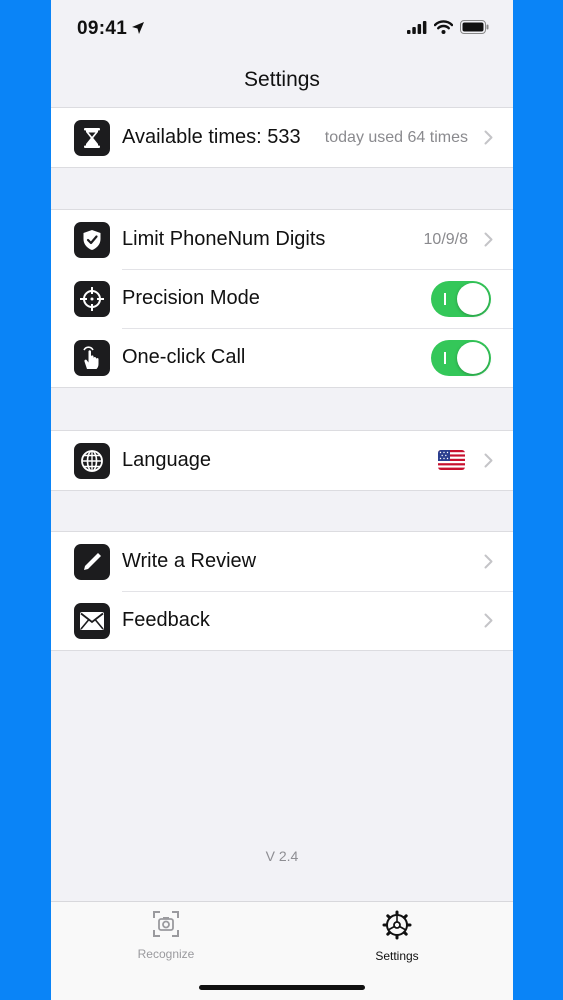 This screenshot has height=1000, width=563. Describe the element at coordinates (184, 357) in the screenshot. I see `one-click-call-label: One-click Call` at that location.